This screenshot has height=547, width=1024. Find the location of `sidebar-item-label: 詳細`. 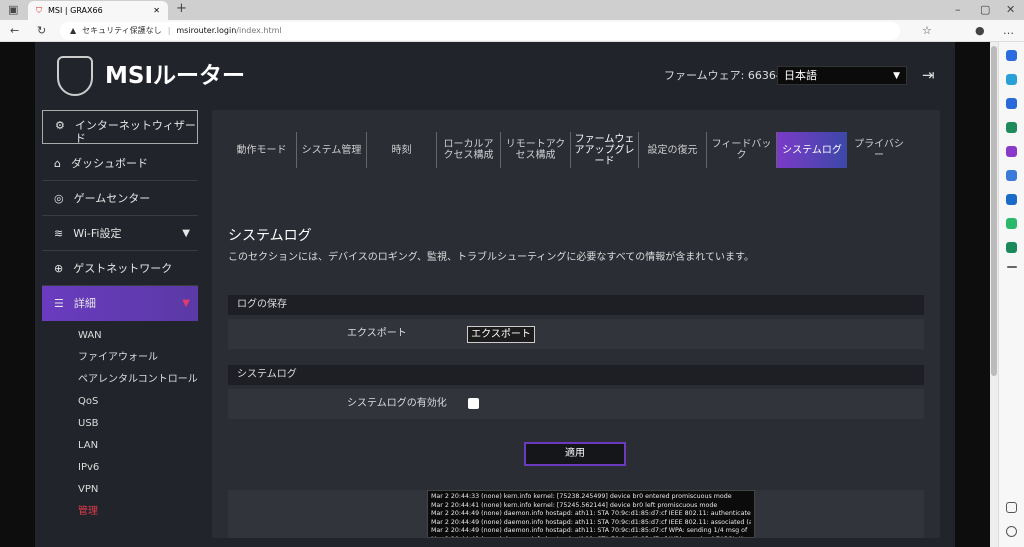

sidebar-item-label: 詳細 is located at coordinates (84, 303).